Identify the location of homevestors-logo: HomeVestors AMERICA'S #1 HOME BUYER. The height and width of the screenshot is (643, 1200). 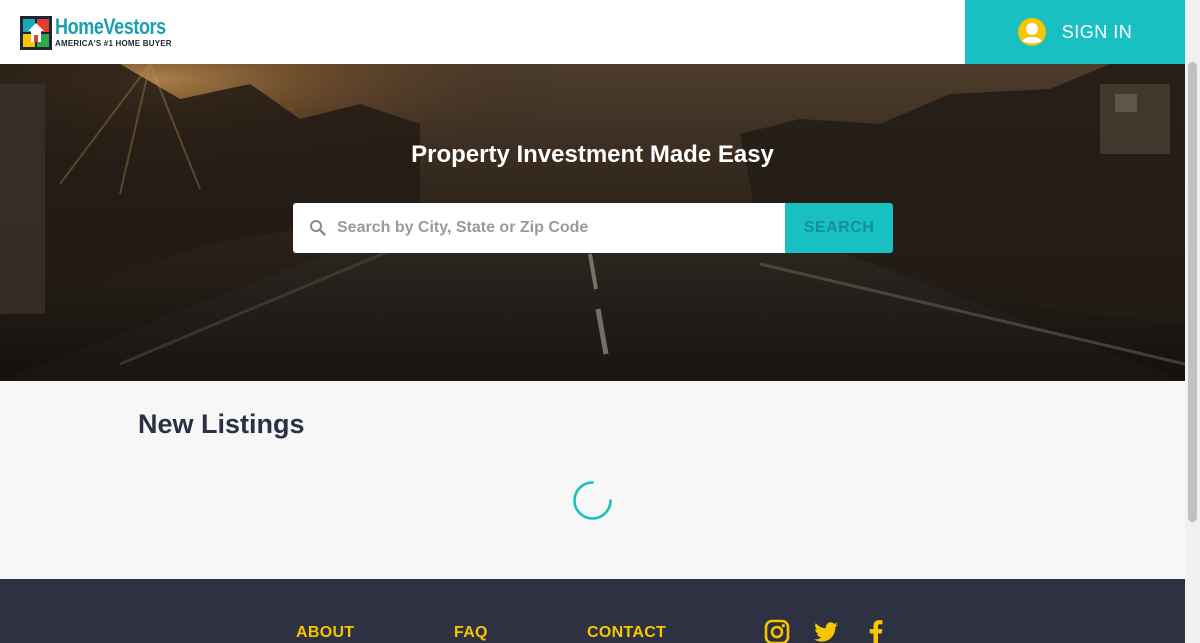
(105, 32).